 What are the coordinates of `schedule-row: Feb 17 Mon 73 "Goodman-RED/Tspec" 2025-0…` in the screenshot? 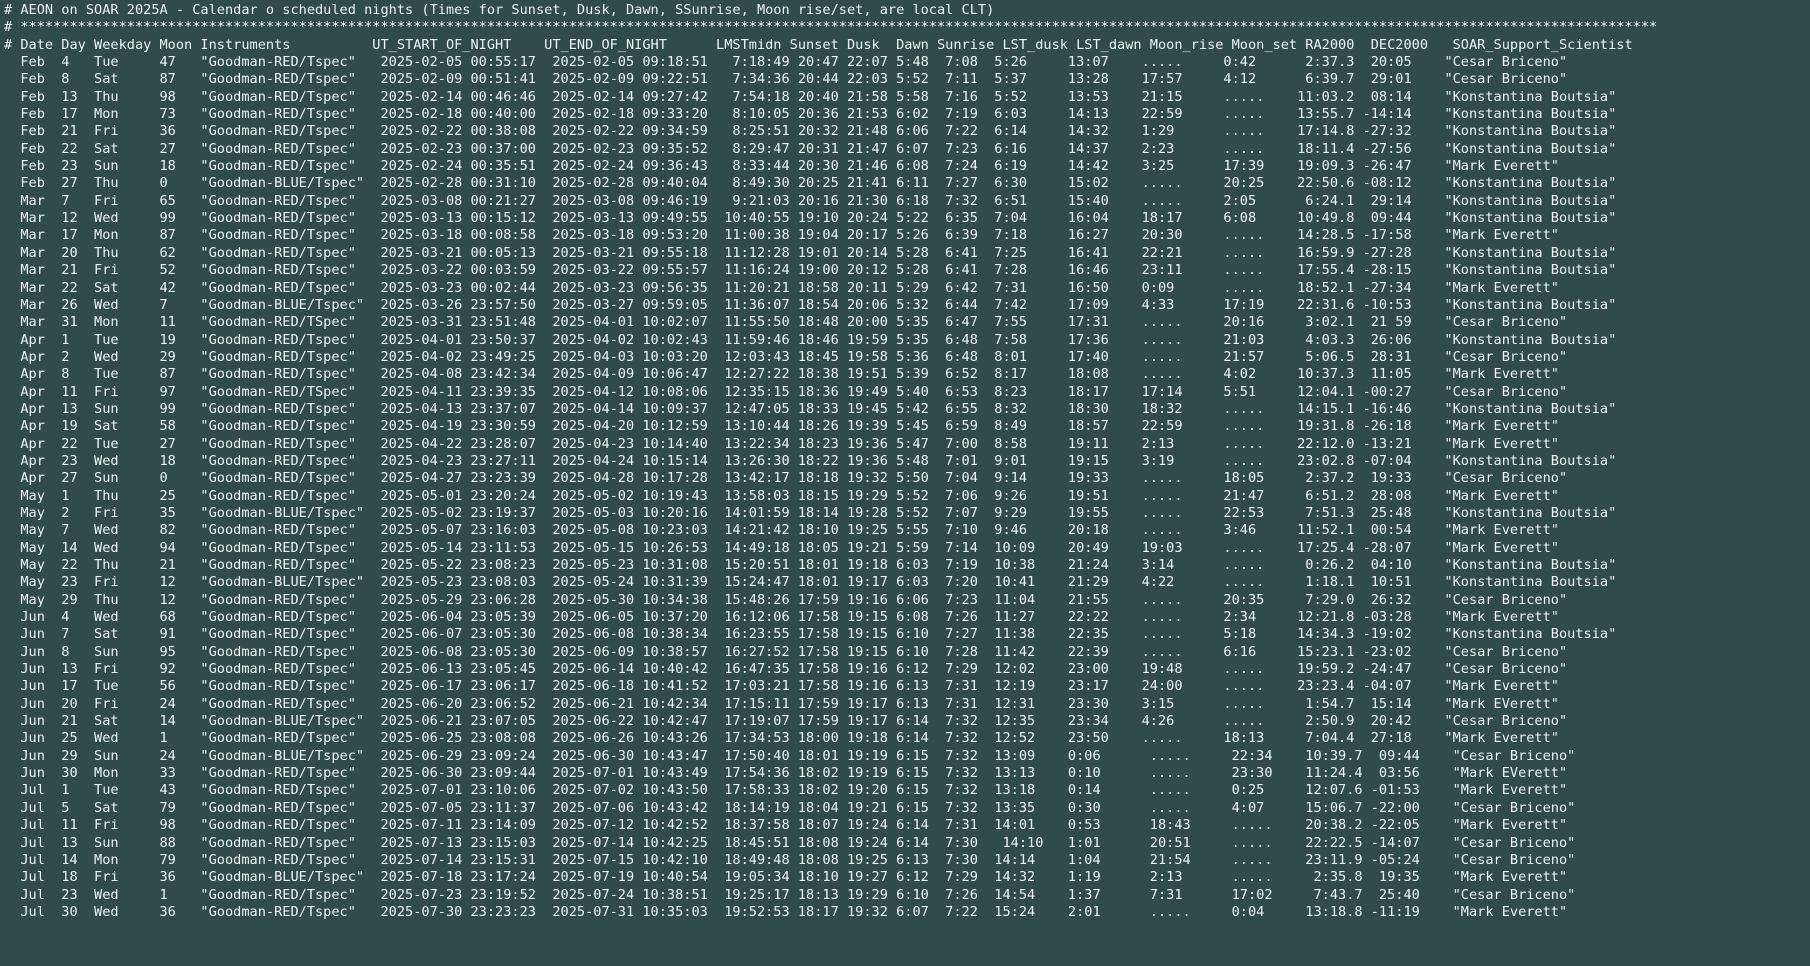 It's located at (810, 114).